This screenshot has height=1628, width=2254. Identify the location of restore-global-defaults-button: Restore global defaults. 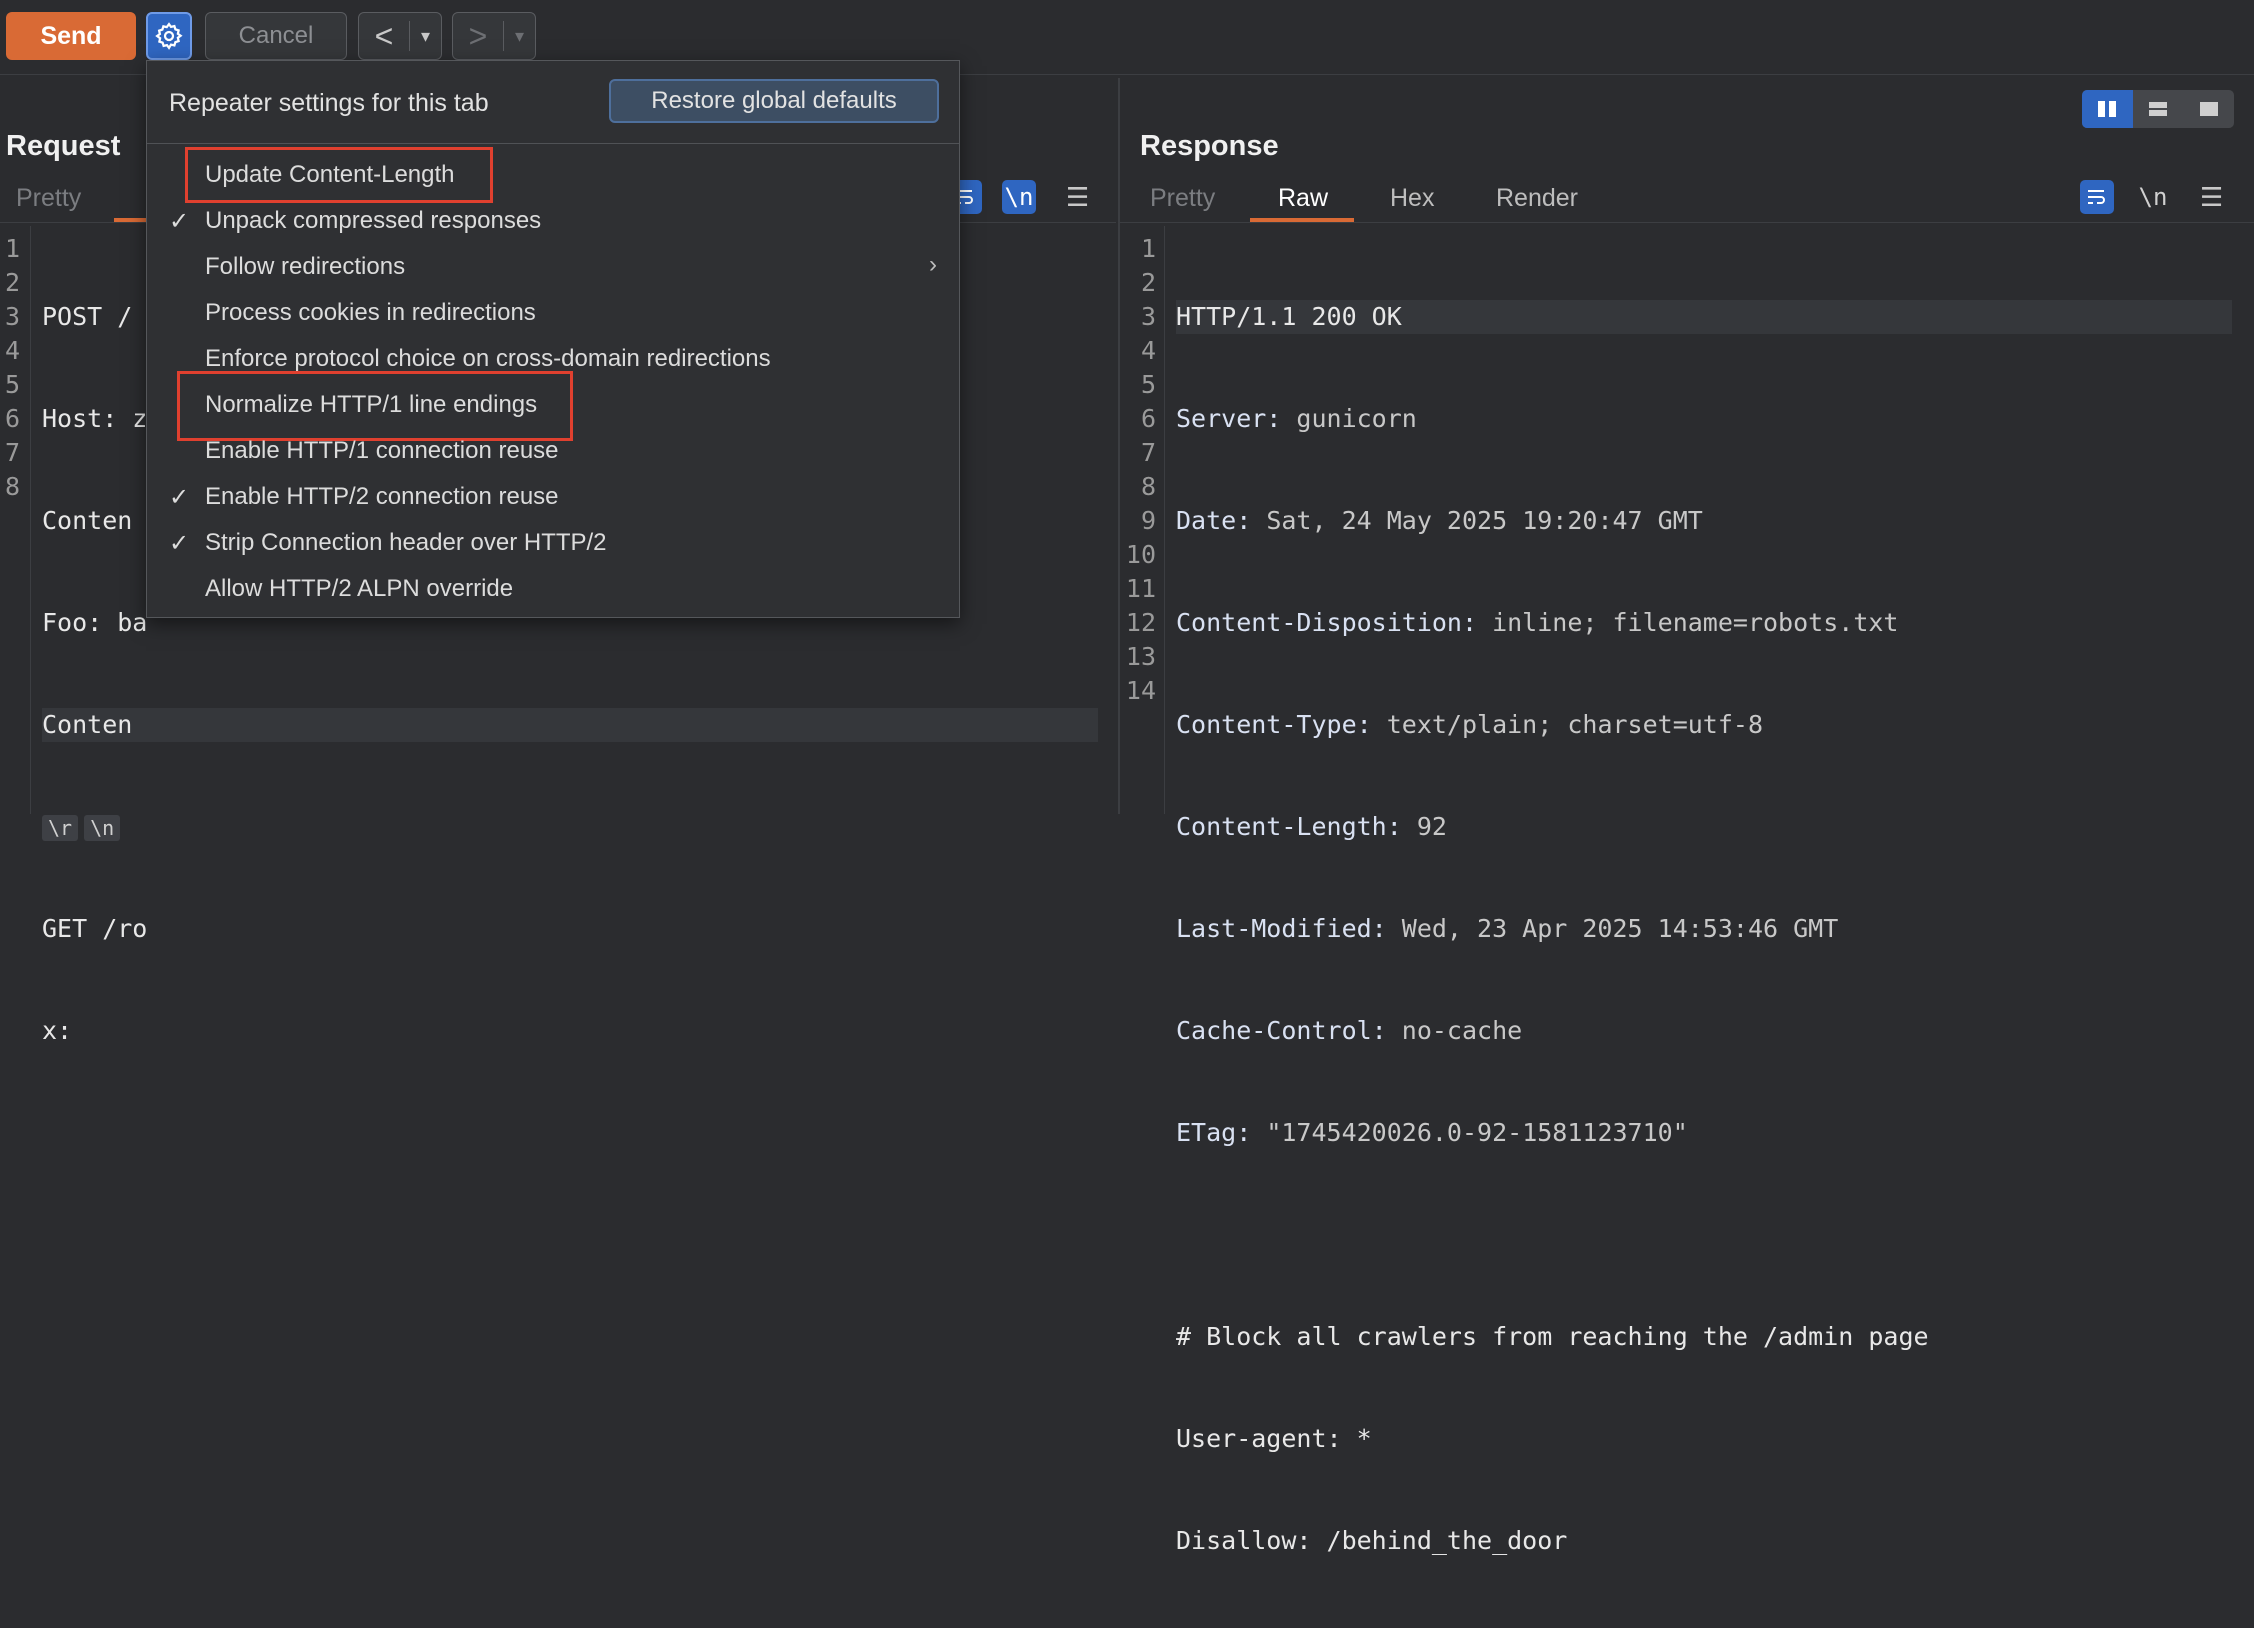
(774, 101).